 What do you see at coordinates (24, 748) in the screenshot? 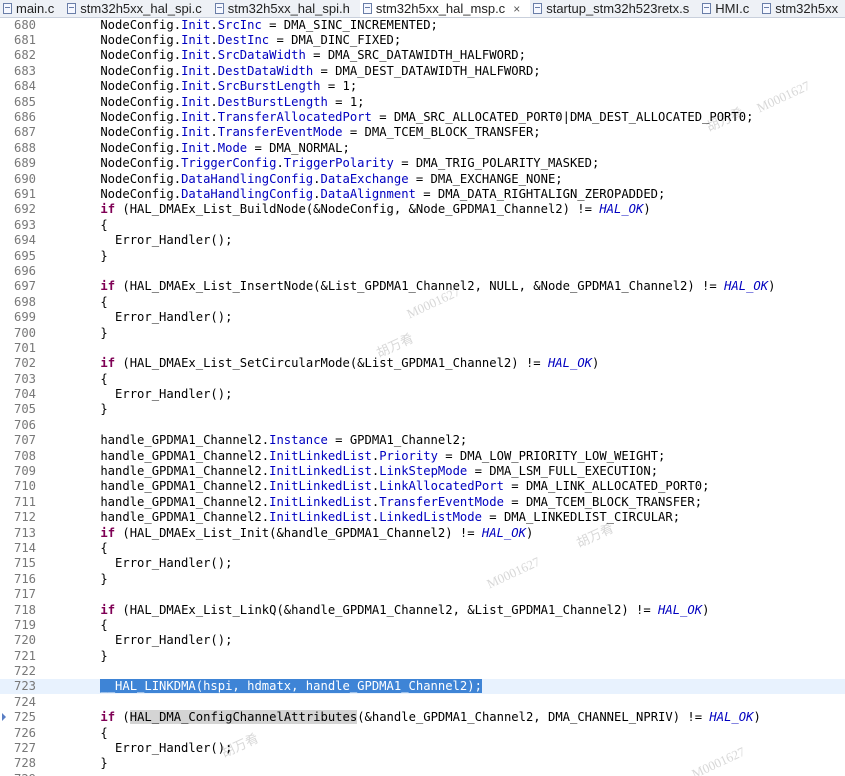
I see `line-number: 727` at bounding box center [24, 748].